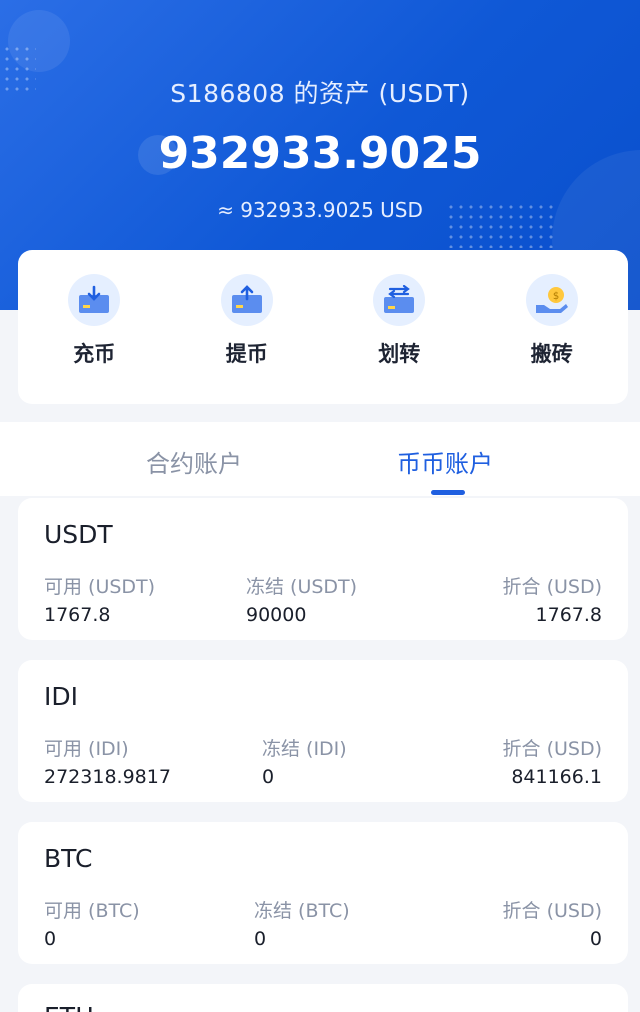  I want to click on arbitrage-label: 搬砖, so click(551, 354).